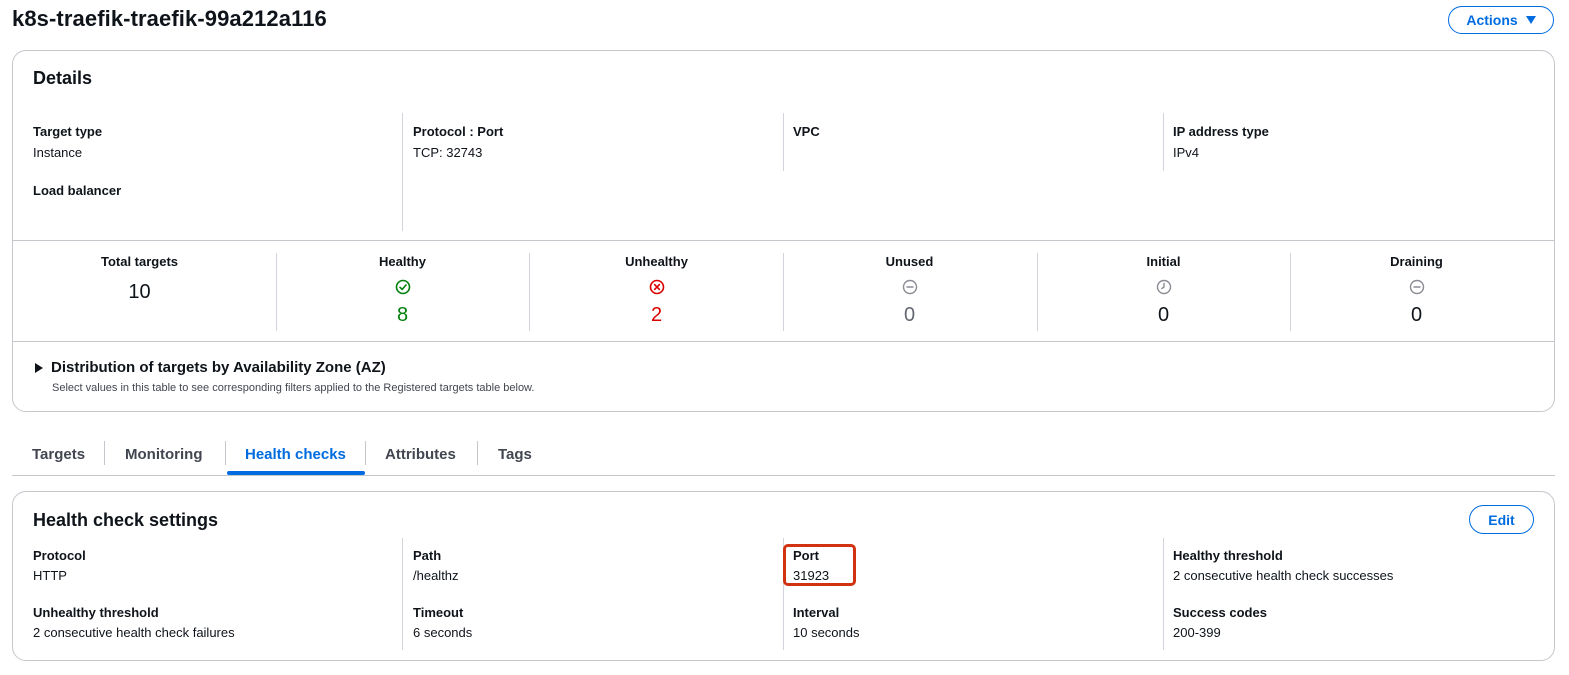 This screenshot has height=675, width=1569. Describe the element at coordinates (1186, 152) in the screenshot. I see `field-value: IPv4` at that location.